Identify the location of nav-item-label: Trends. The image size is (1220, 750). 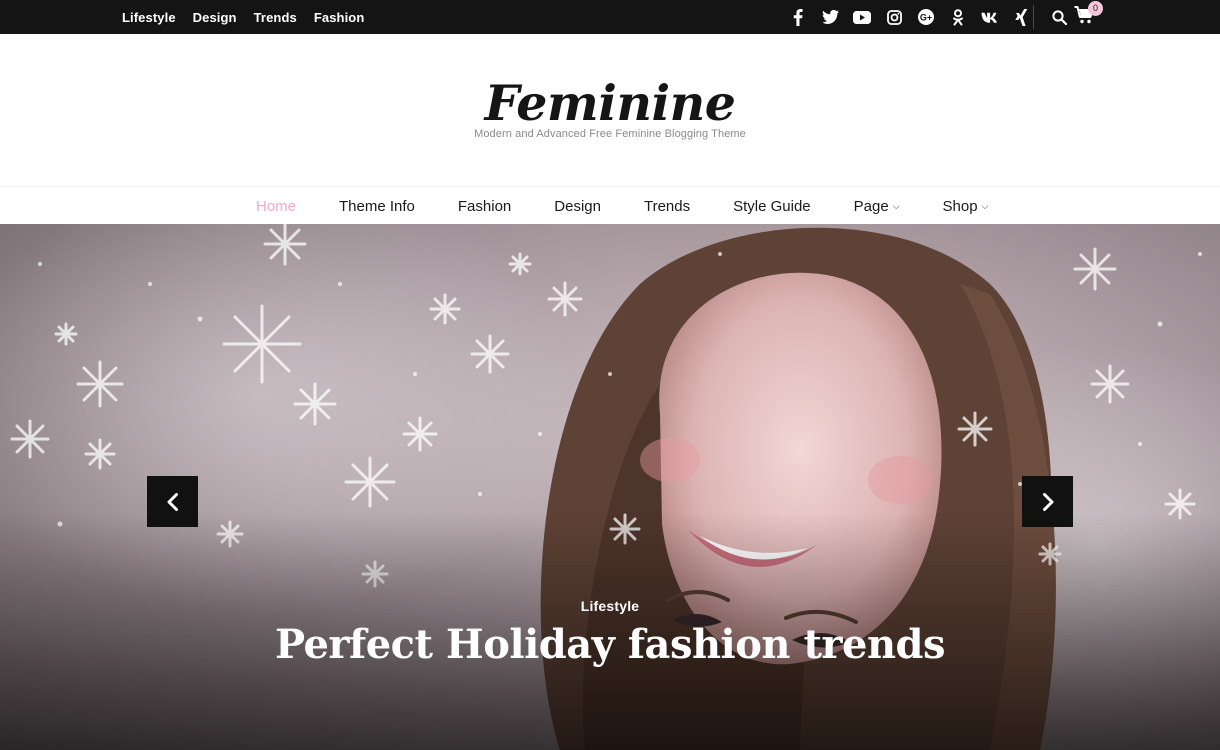
(667, 206).